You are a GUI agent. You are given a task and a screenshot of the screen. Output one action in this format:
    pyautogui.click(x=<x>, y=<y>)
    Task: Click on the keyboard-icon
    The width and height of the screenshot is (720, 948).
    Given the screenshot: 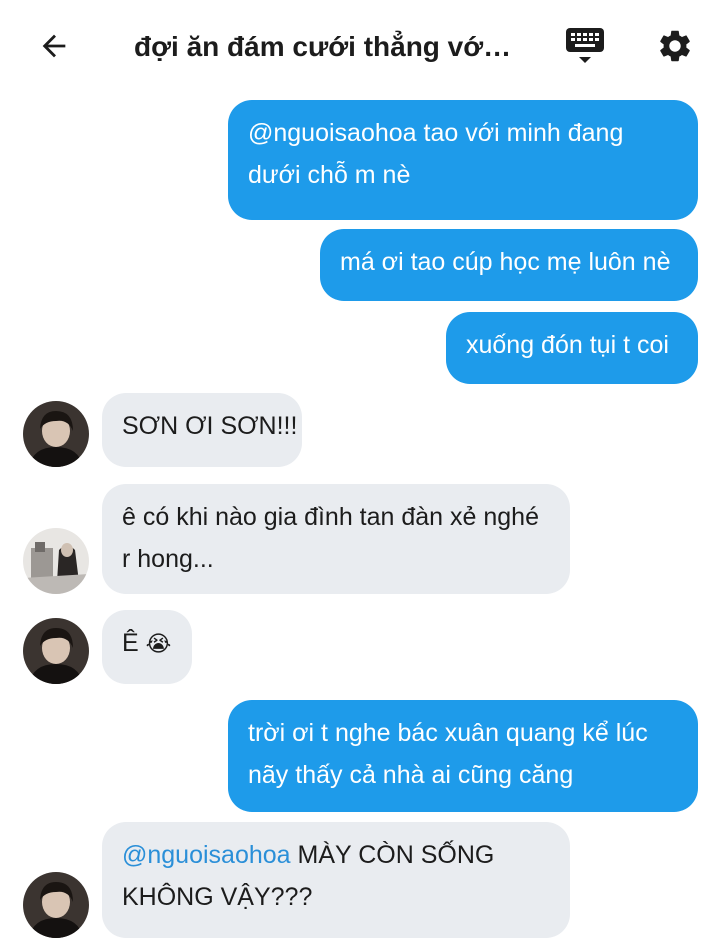 What is the action you would take?
    pyautogui.click(x=585, y=45)
    